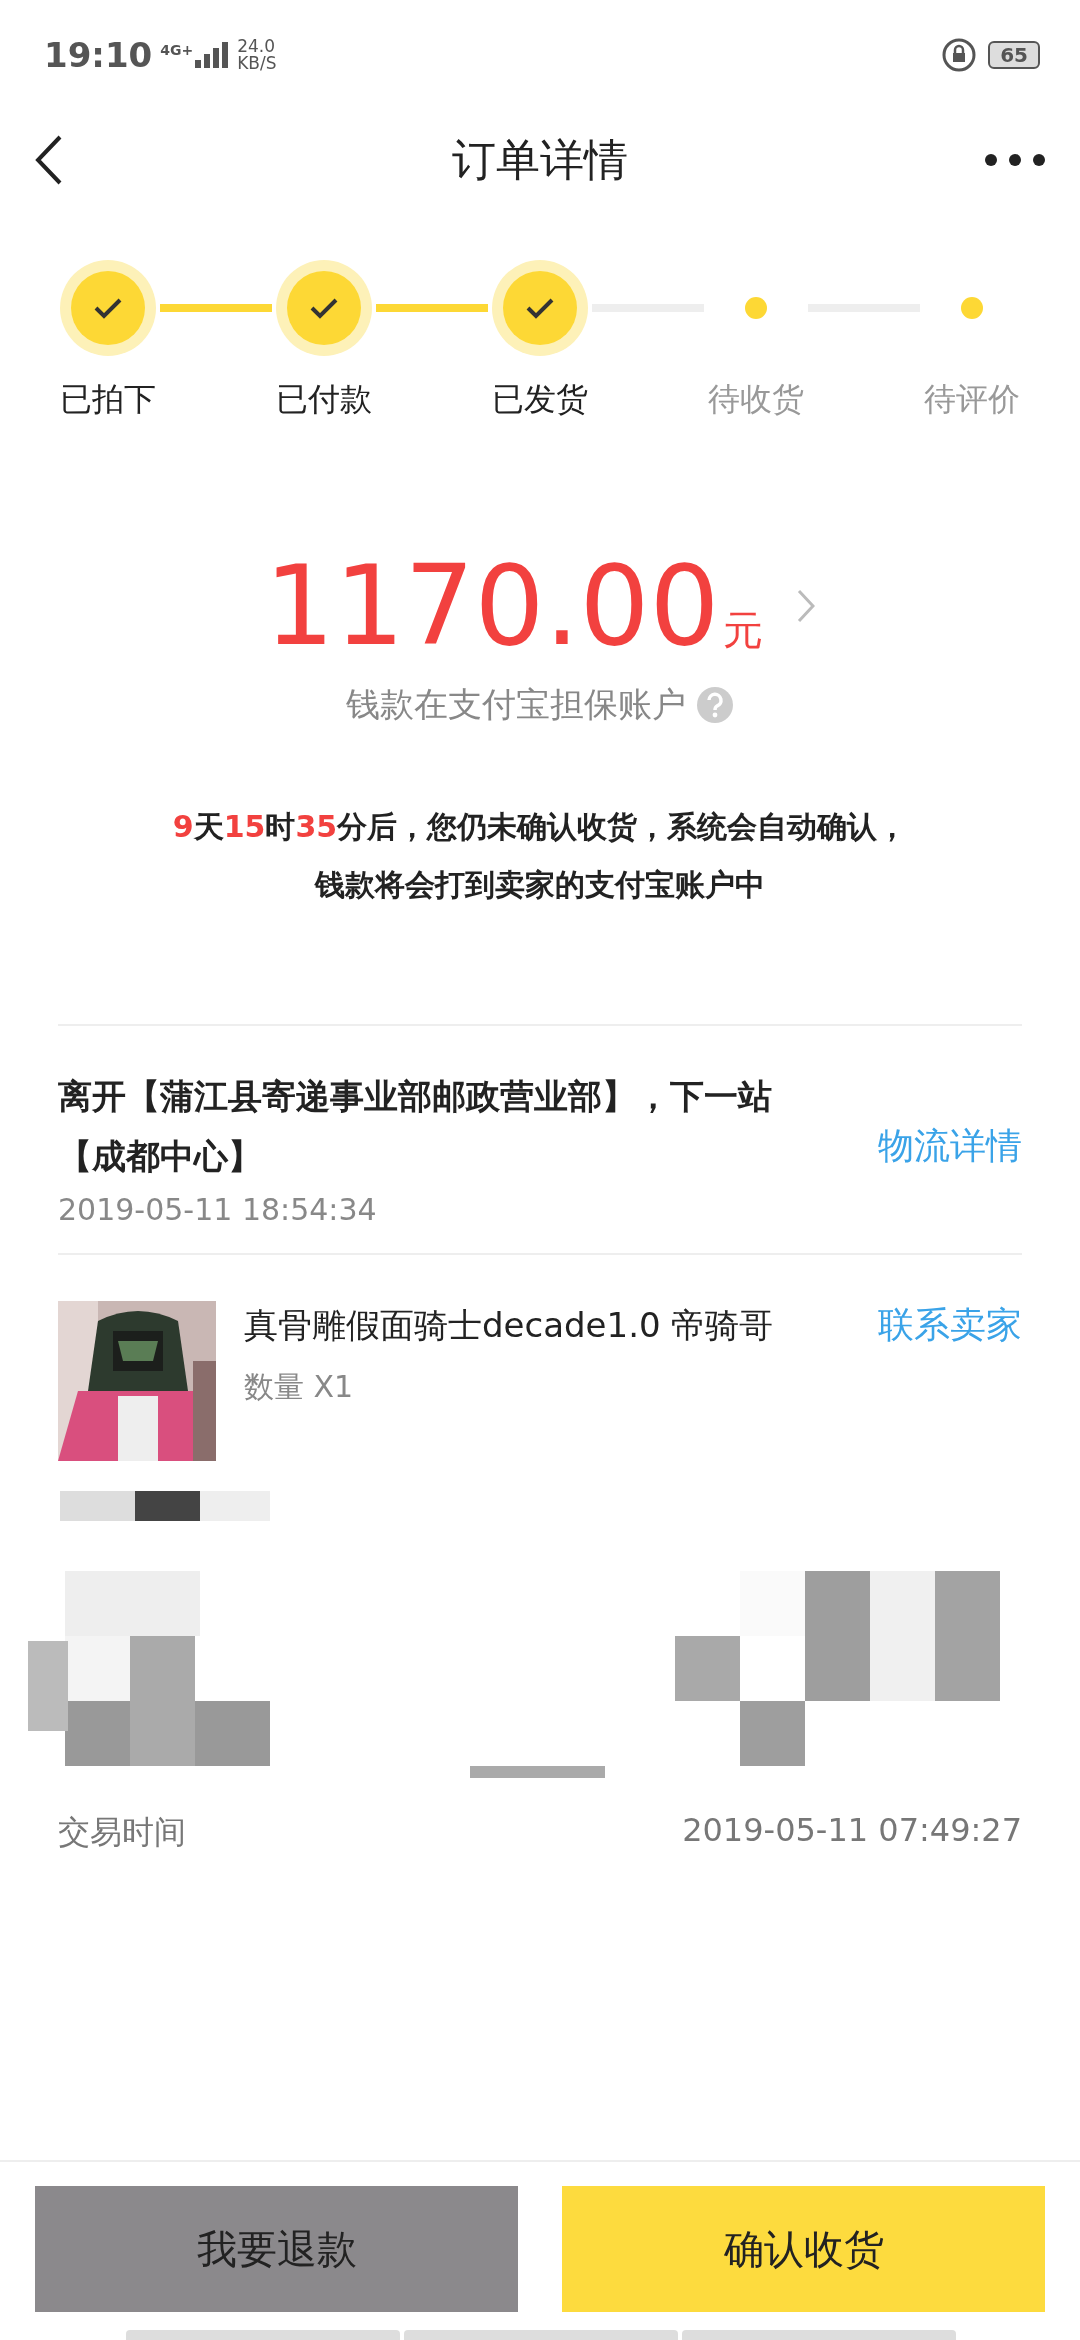  I want to click on countdown-text: 钱款将会打到卖家的支付宝账户中, so click(539, 885).